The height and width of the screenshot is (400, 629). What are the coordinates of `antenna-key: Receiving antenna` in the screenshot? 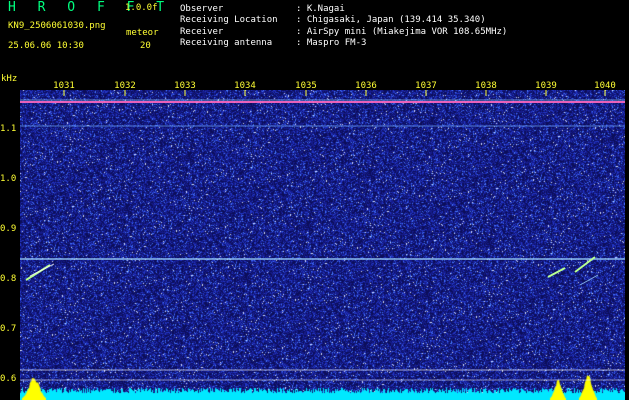 It's located at (226, 43).